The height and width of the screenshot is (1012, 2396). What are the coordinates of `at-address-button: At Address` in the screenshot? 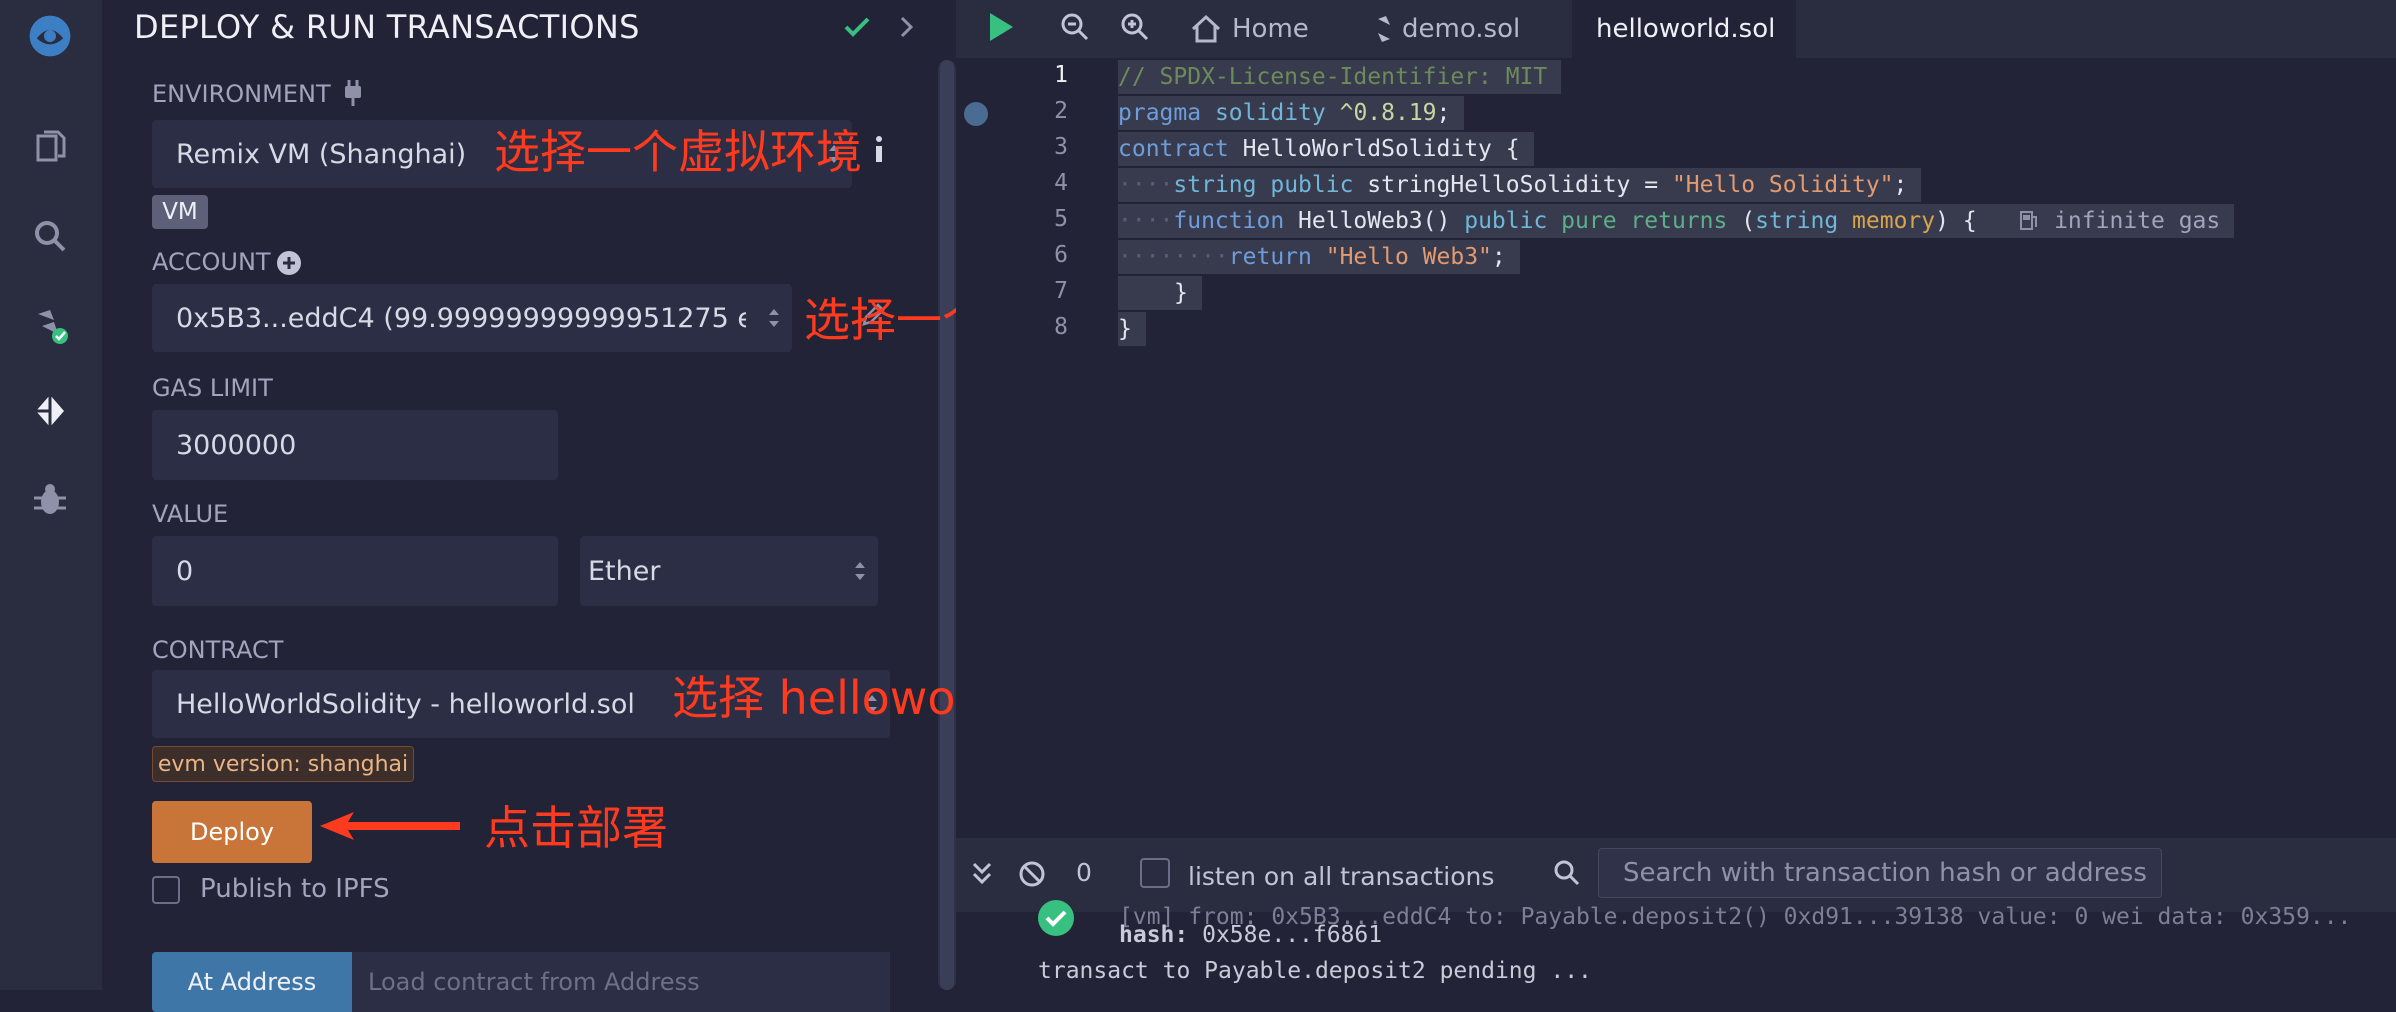 It's located at (252, 982).